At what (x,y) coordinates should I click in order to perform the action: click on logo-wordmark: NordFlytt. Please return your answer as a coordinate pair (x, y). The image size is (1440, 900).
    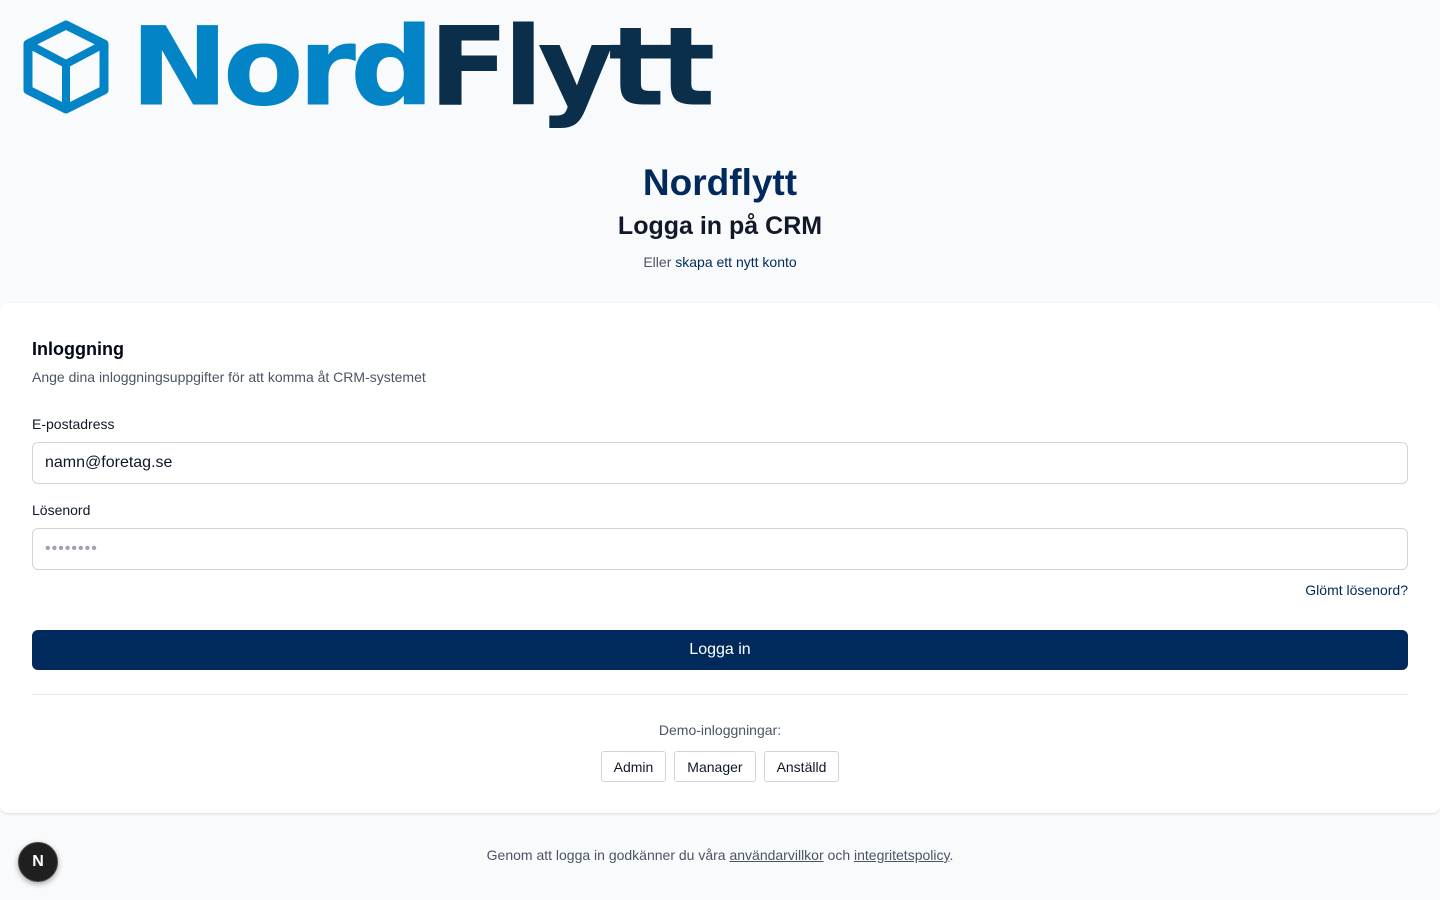
    Looking at the image, I should click on (422, 67).